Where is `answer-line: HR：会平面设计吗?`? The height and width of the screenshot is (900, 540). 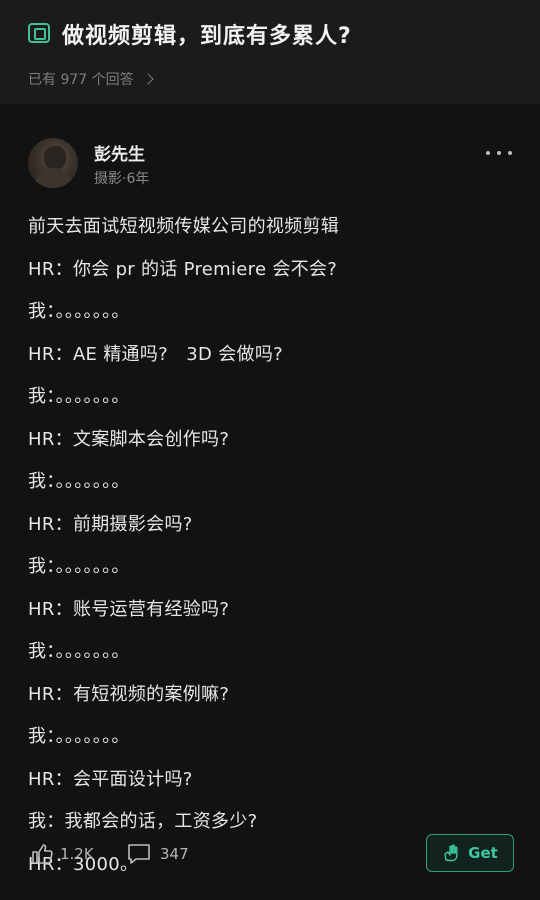
answer-line: HR：会平面设计吗? is located at coordinates (110, 779).